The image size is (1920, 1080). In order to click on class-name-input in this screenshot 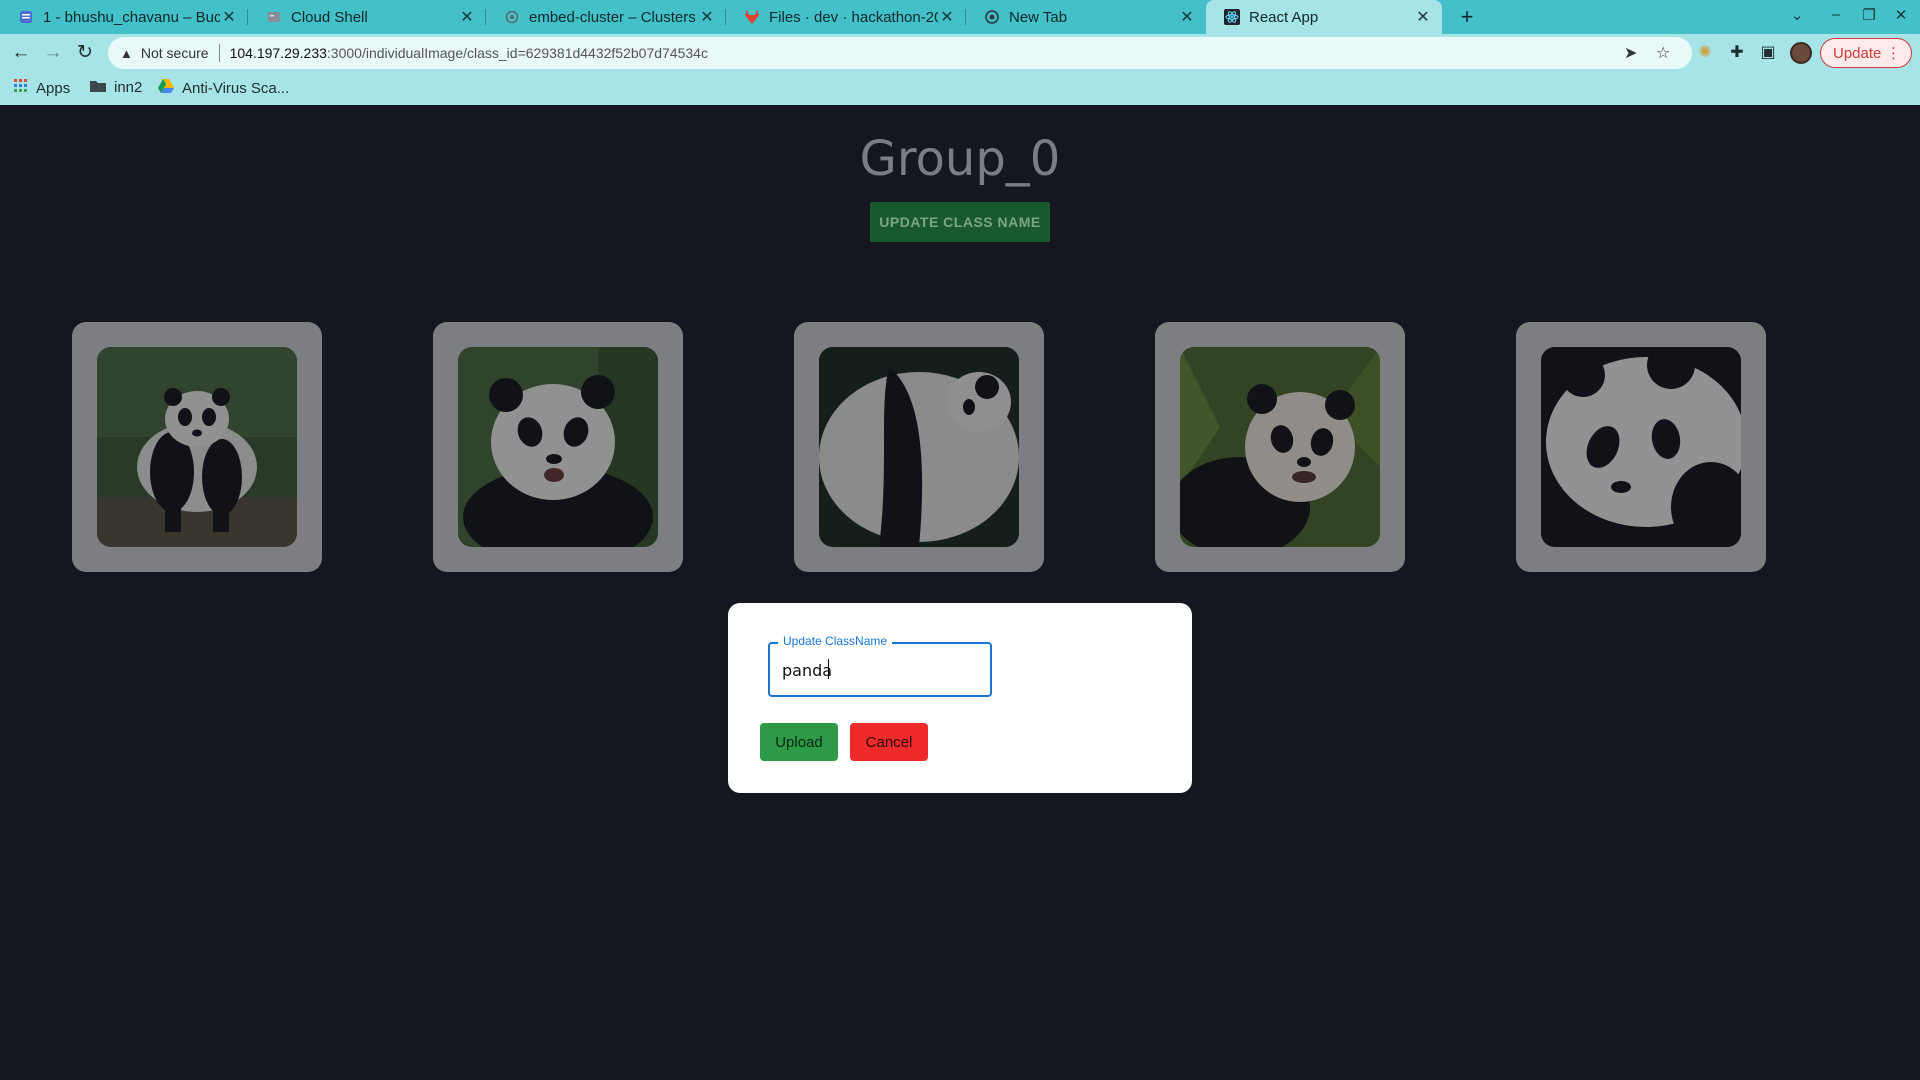, I will do `click(882, 670)`.